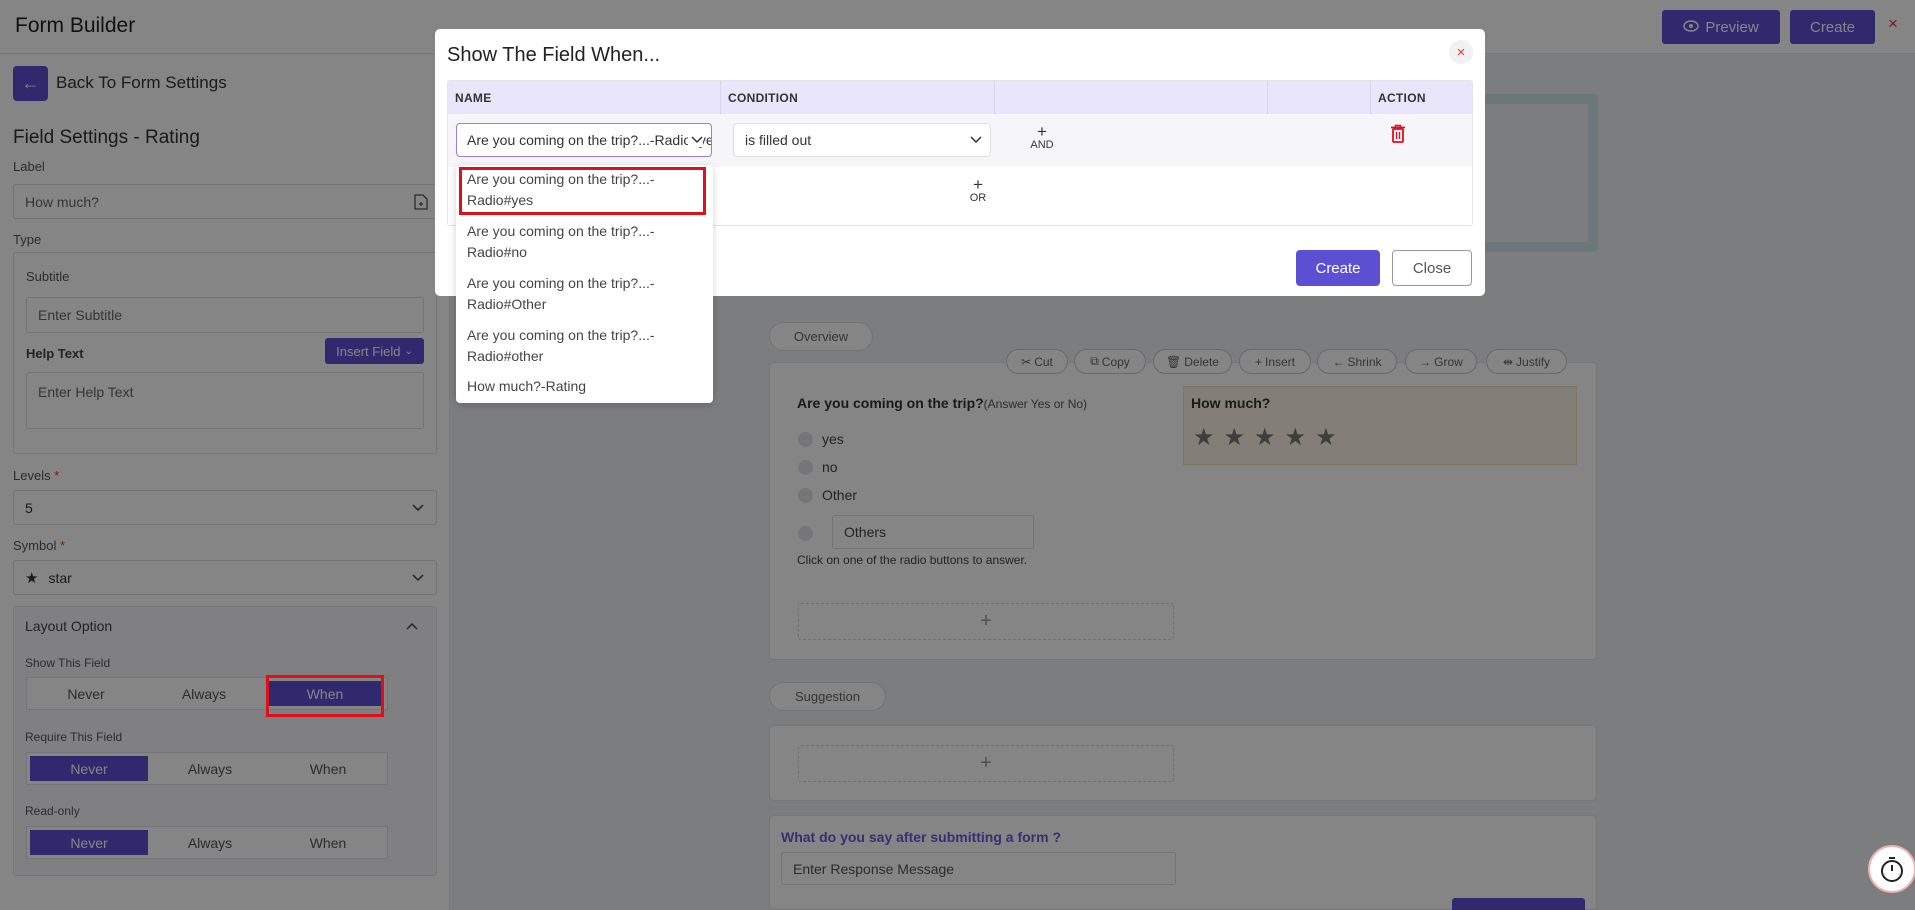 The image size is (1915, 910). Describe the element at coordinates (858, 97) in the screenshot. I see `column-header-condition: CONDITION` at that location.